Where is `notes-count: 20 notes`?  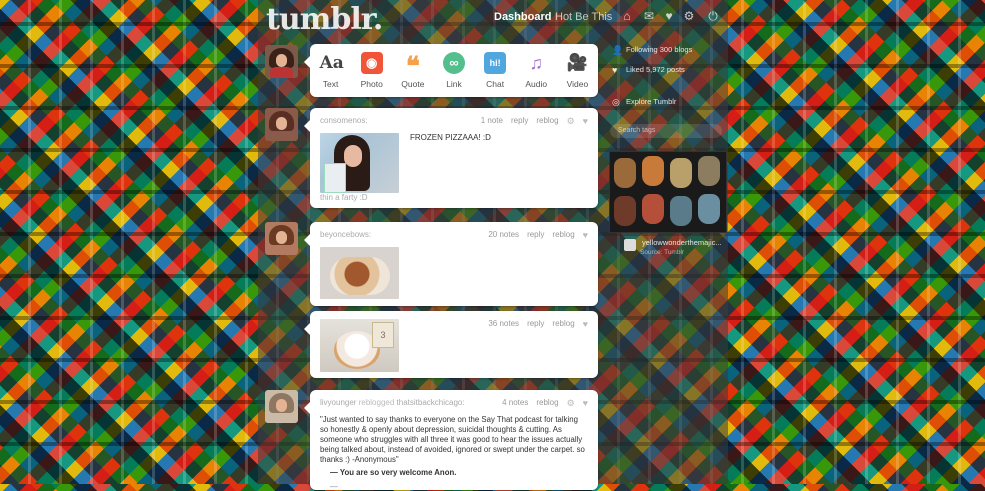
notes-count: 20 notes is located at coordinates (503, 235).